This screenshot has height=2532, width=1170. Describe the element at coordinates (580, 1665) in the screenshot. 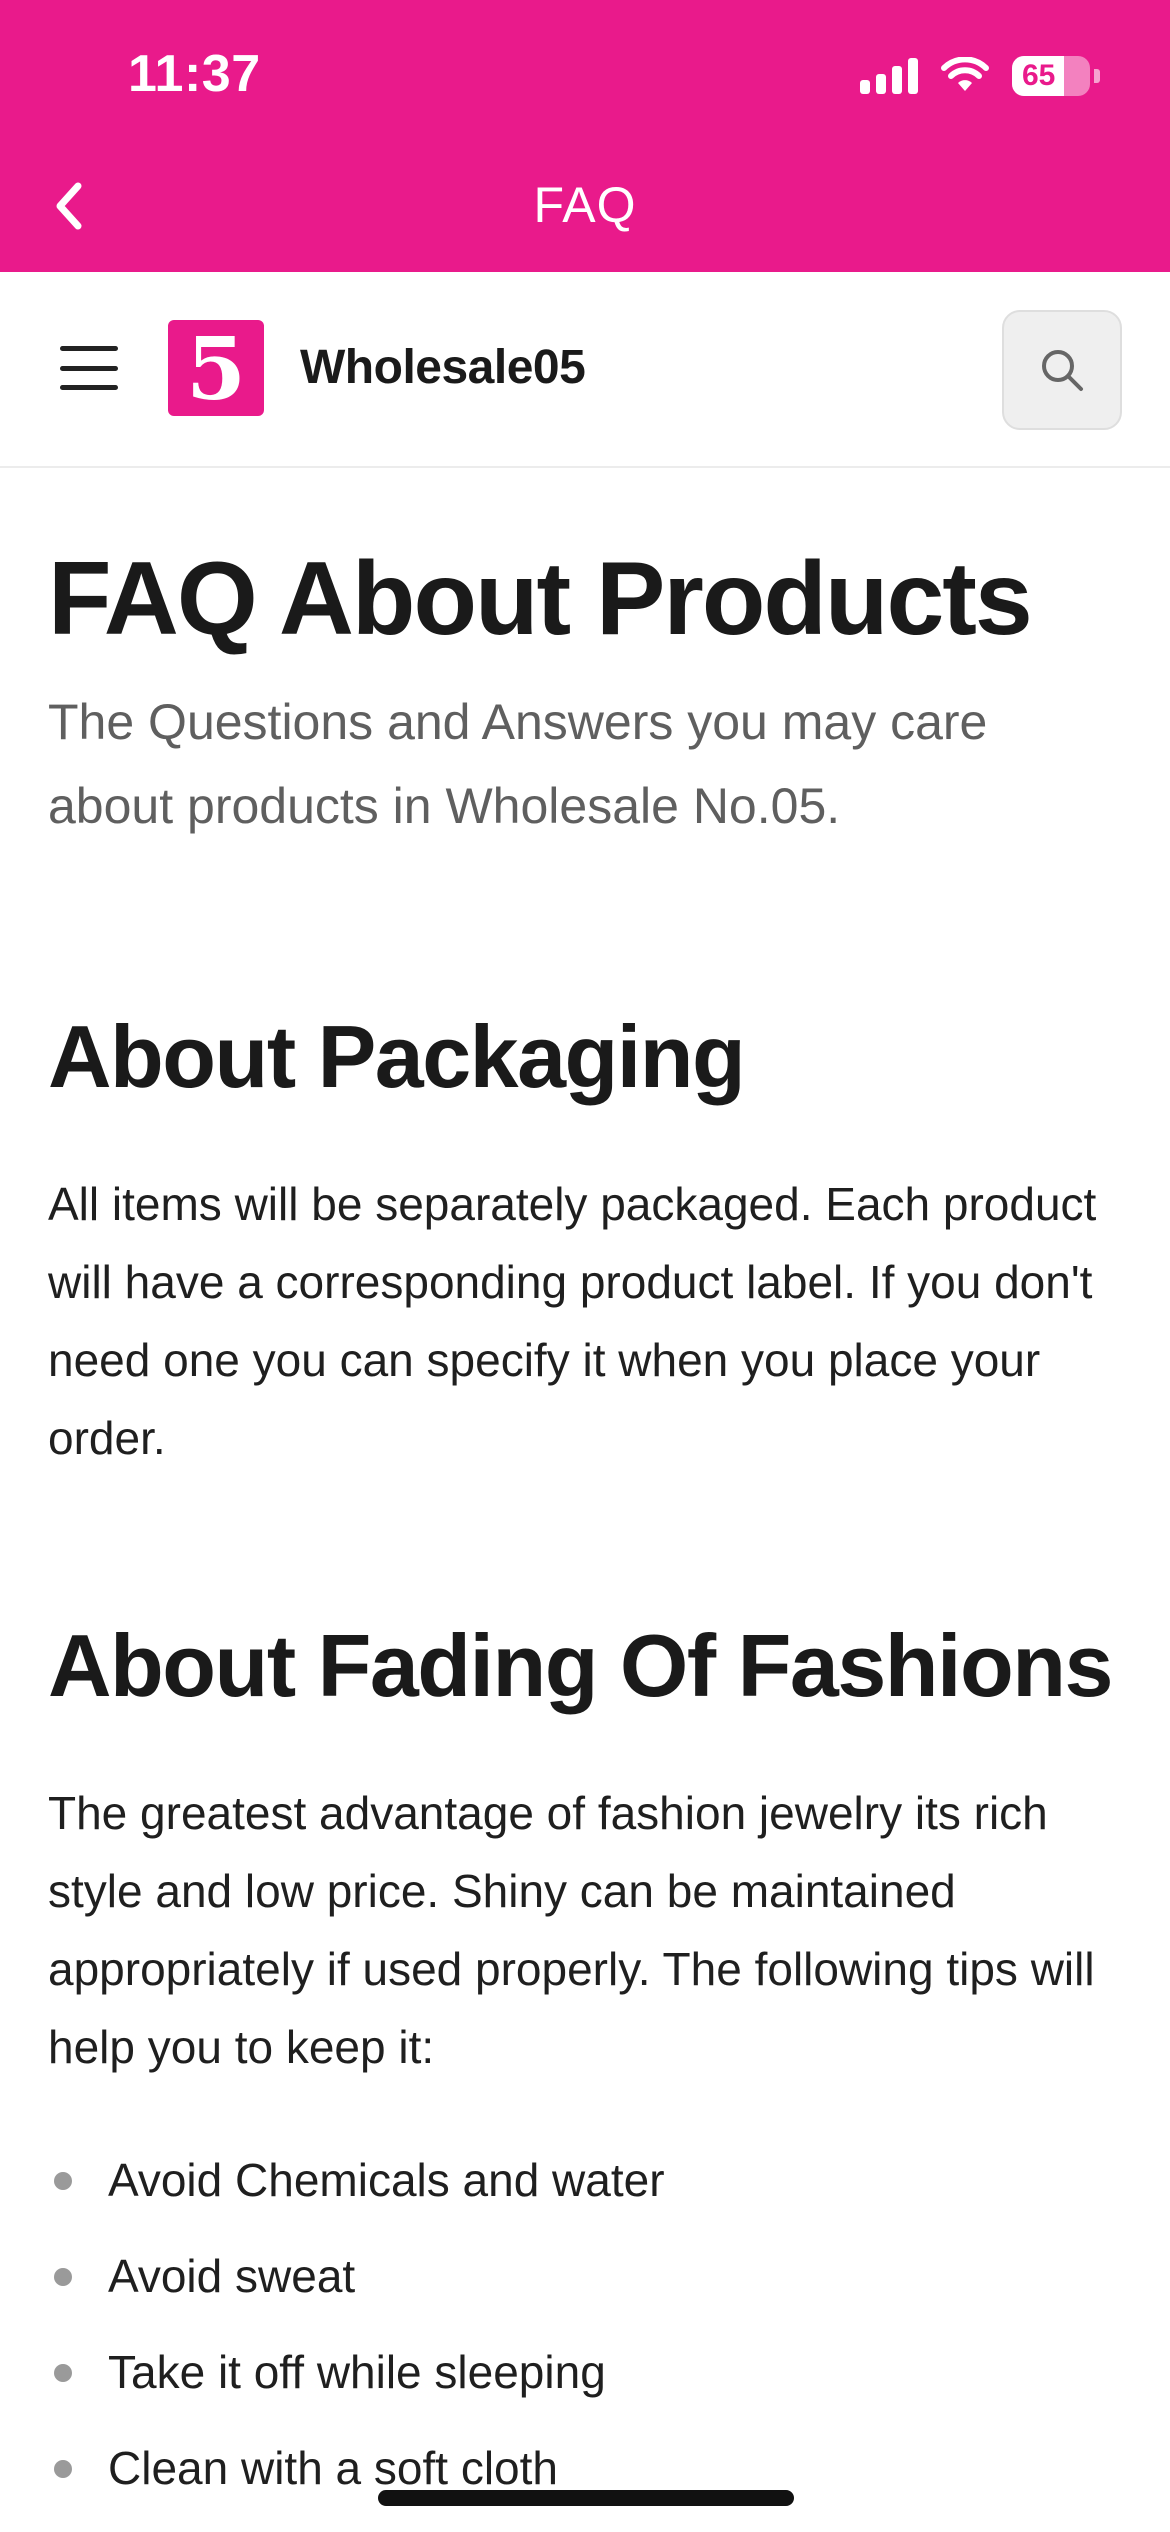

I see `section-heading-fading: About Fading Of Fashions` at that location.